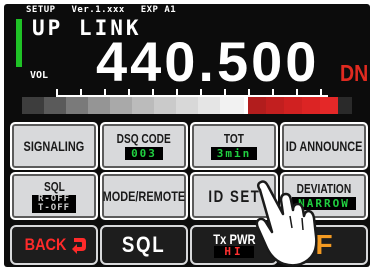 The image size is (374, 271). I want to click on tot-button: TOT 3min, so click(234, 146).